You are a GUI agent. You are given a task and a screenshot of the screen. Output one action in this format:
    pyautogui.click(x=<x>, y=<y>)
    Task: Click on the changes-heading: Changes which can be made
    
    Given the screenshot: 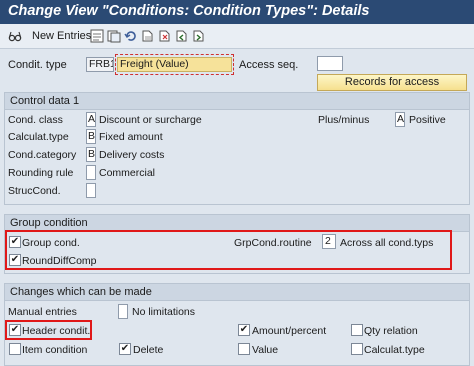 What is the action you would take?
    pyautogui.click(x=237, y=292)
    